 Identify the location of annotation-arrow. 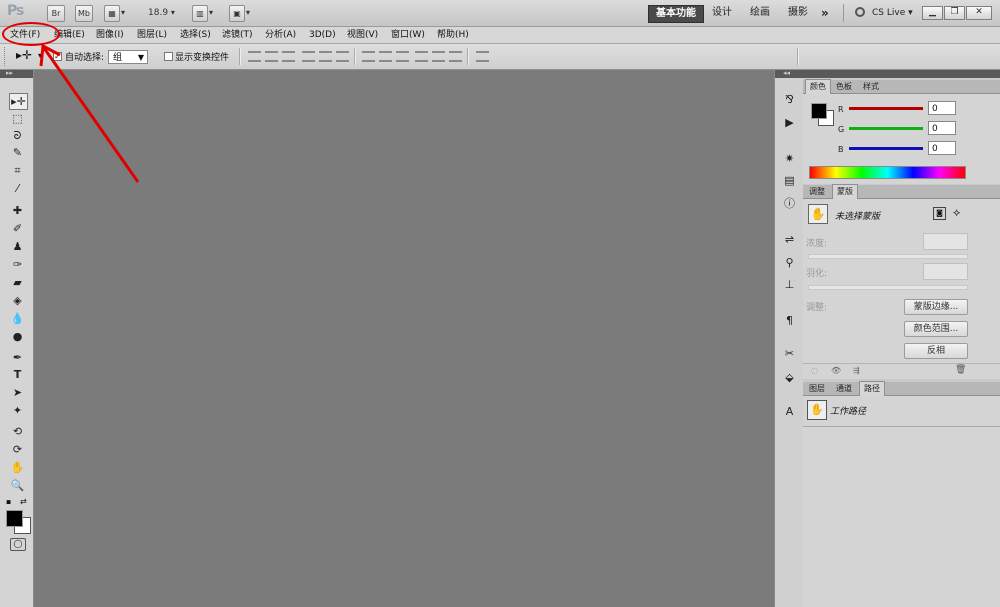
(89, 113).